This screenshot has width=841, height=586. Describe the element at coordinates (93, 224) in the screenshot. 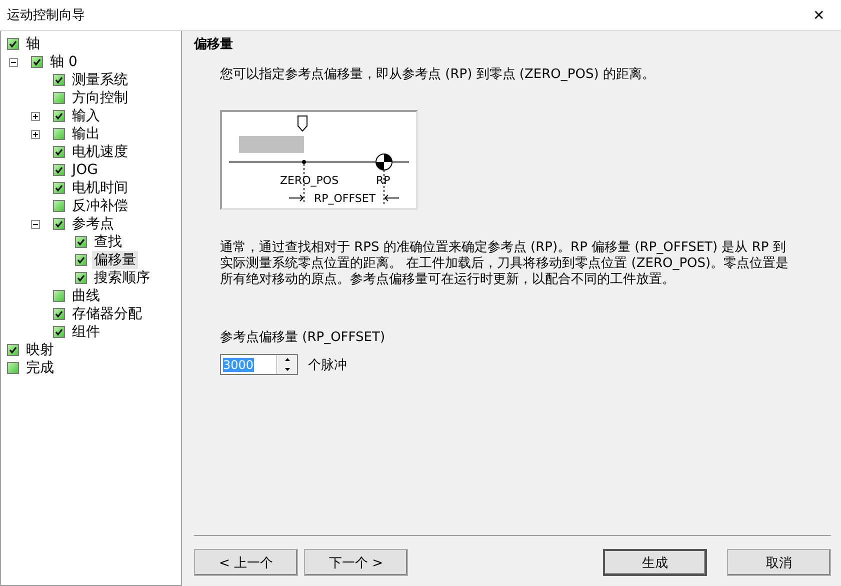

I see `tree-item: 参考点` at that location.